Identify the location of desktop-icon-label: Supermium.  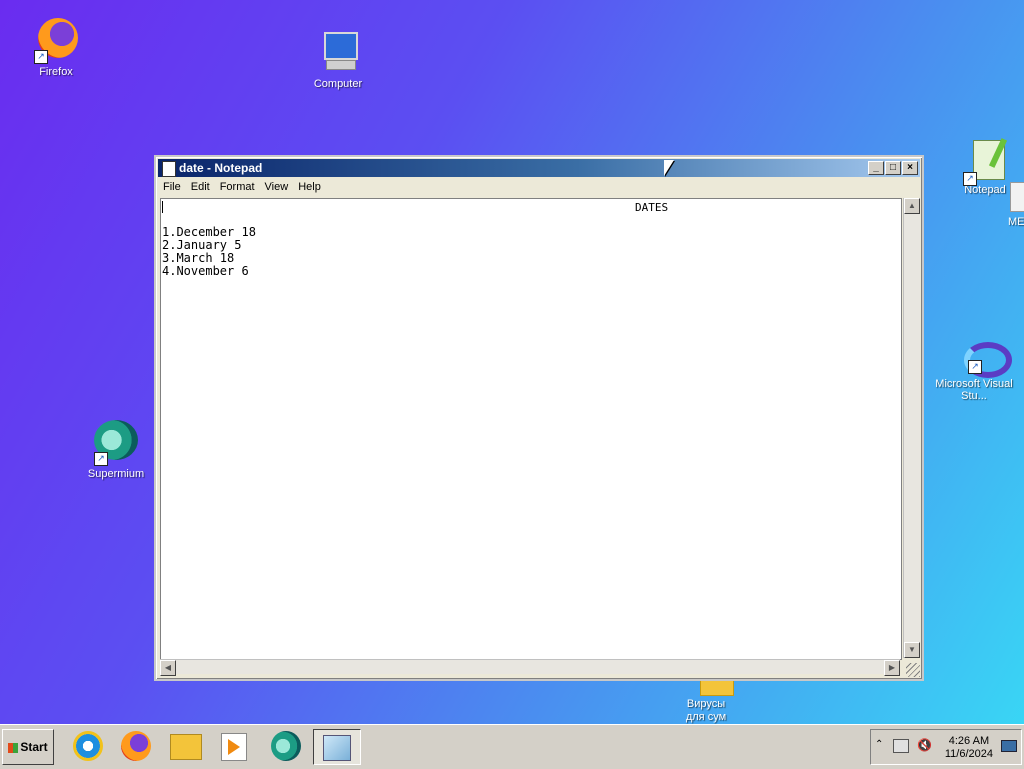
(116, 474).